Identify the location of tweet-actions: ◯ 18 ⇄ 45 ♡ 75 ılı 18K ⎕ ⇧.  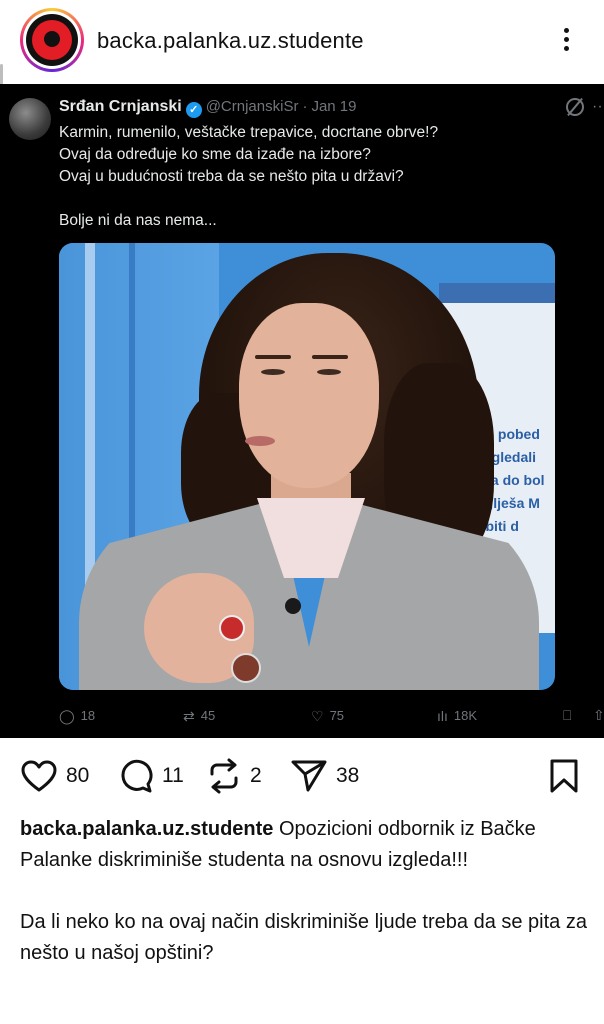
(331, 717).